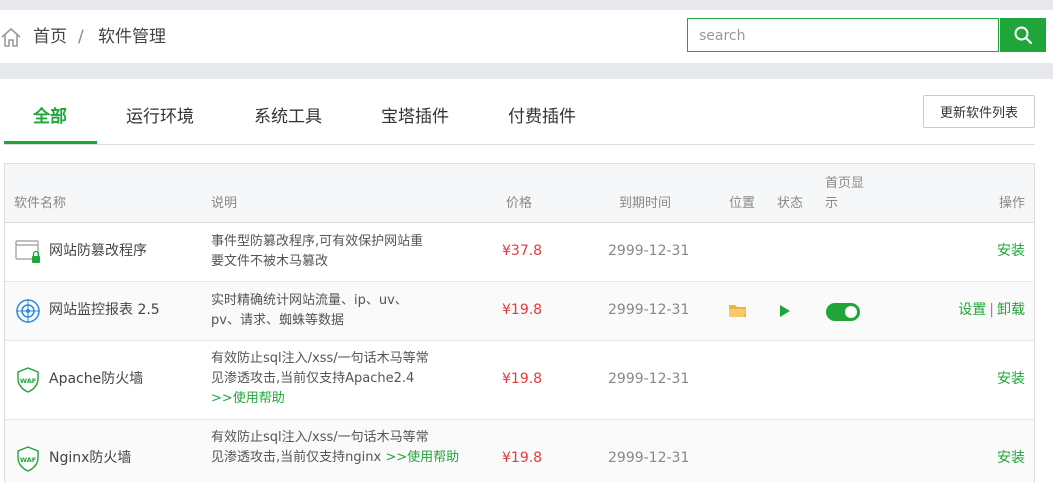  What do you see at coordinates (277, 320) in the screenshot?
I see `desc-line: pv、请求、蜘蛛等数据` at bounding box center [277, 320].